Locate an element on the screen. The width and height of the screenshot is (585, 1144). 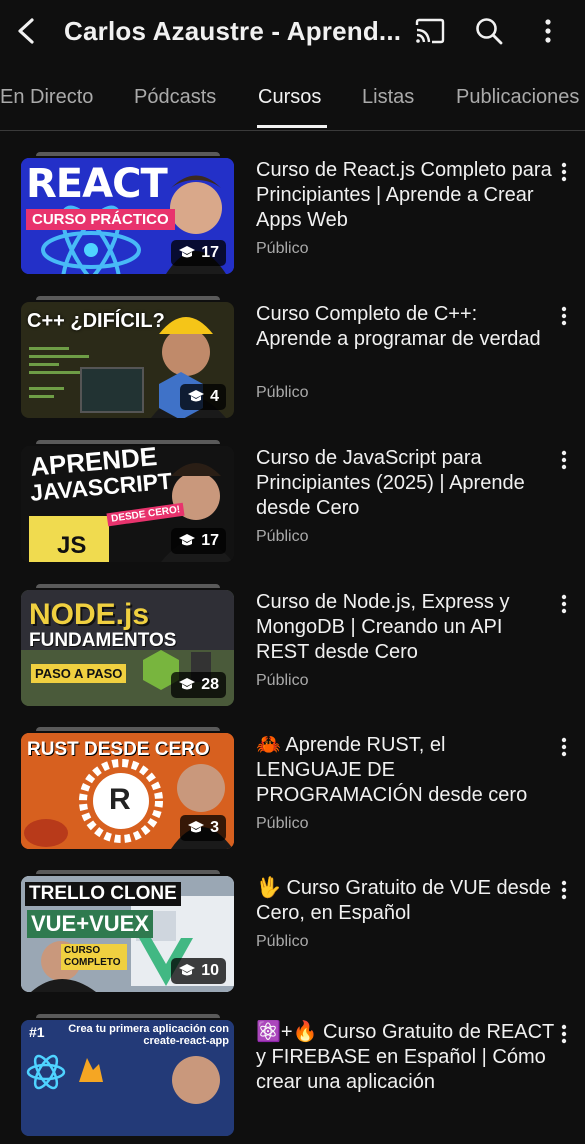
thumb-text: FUNDAMENTOS is located at coordinates (103, 640).